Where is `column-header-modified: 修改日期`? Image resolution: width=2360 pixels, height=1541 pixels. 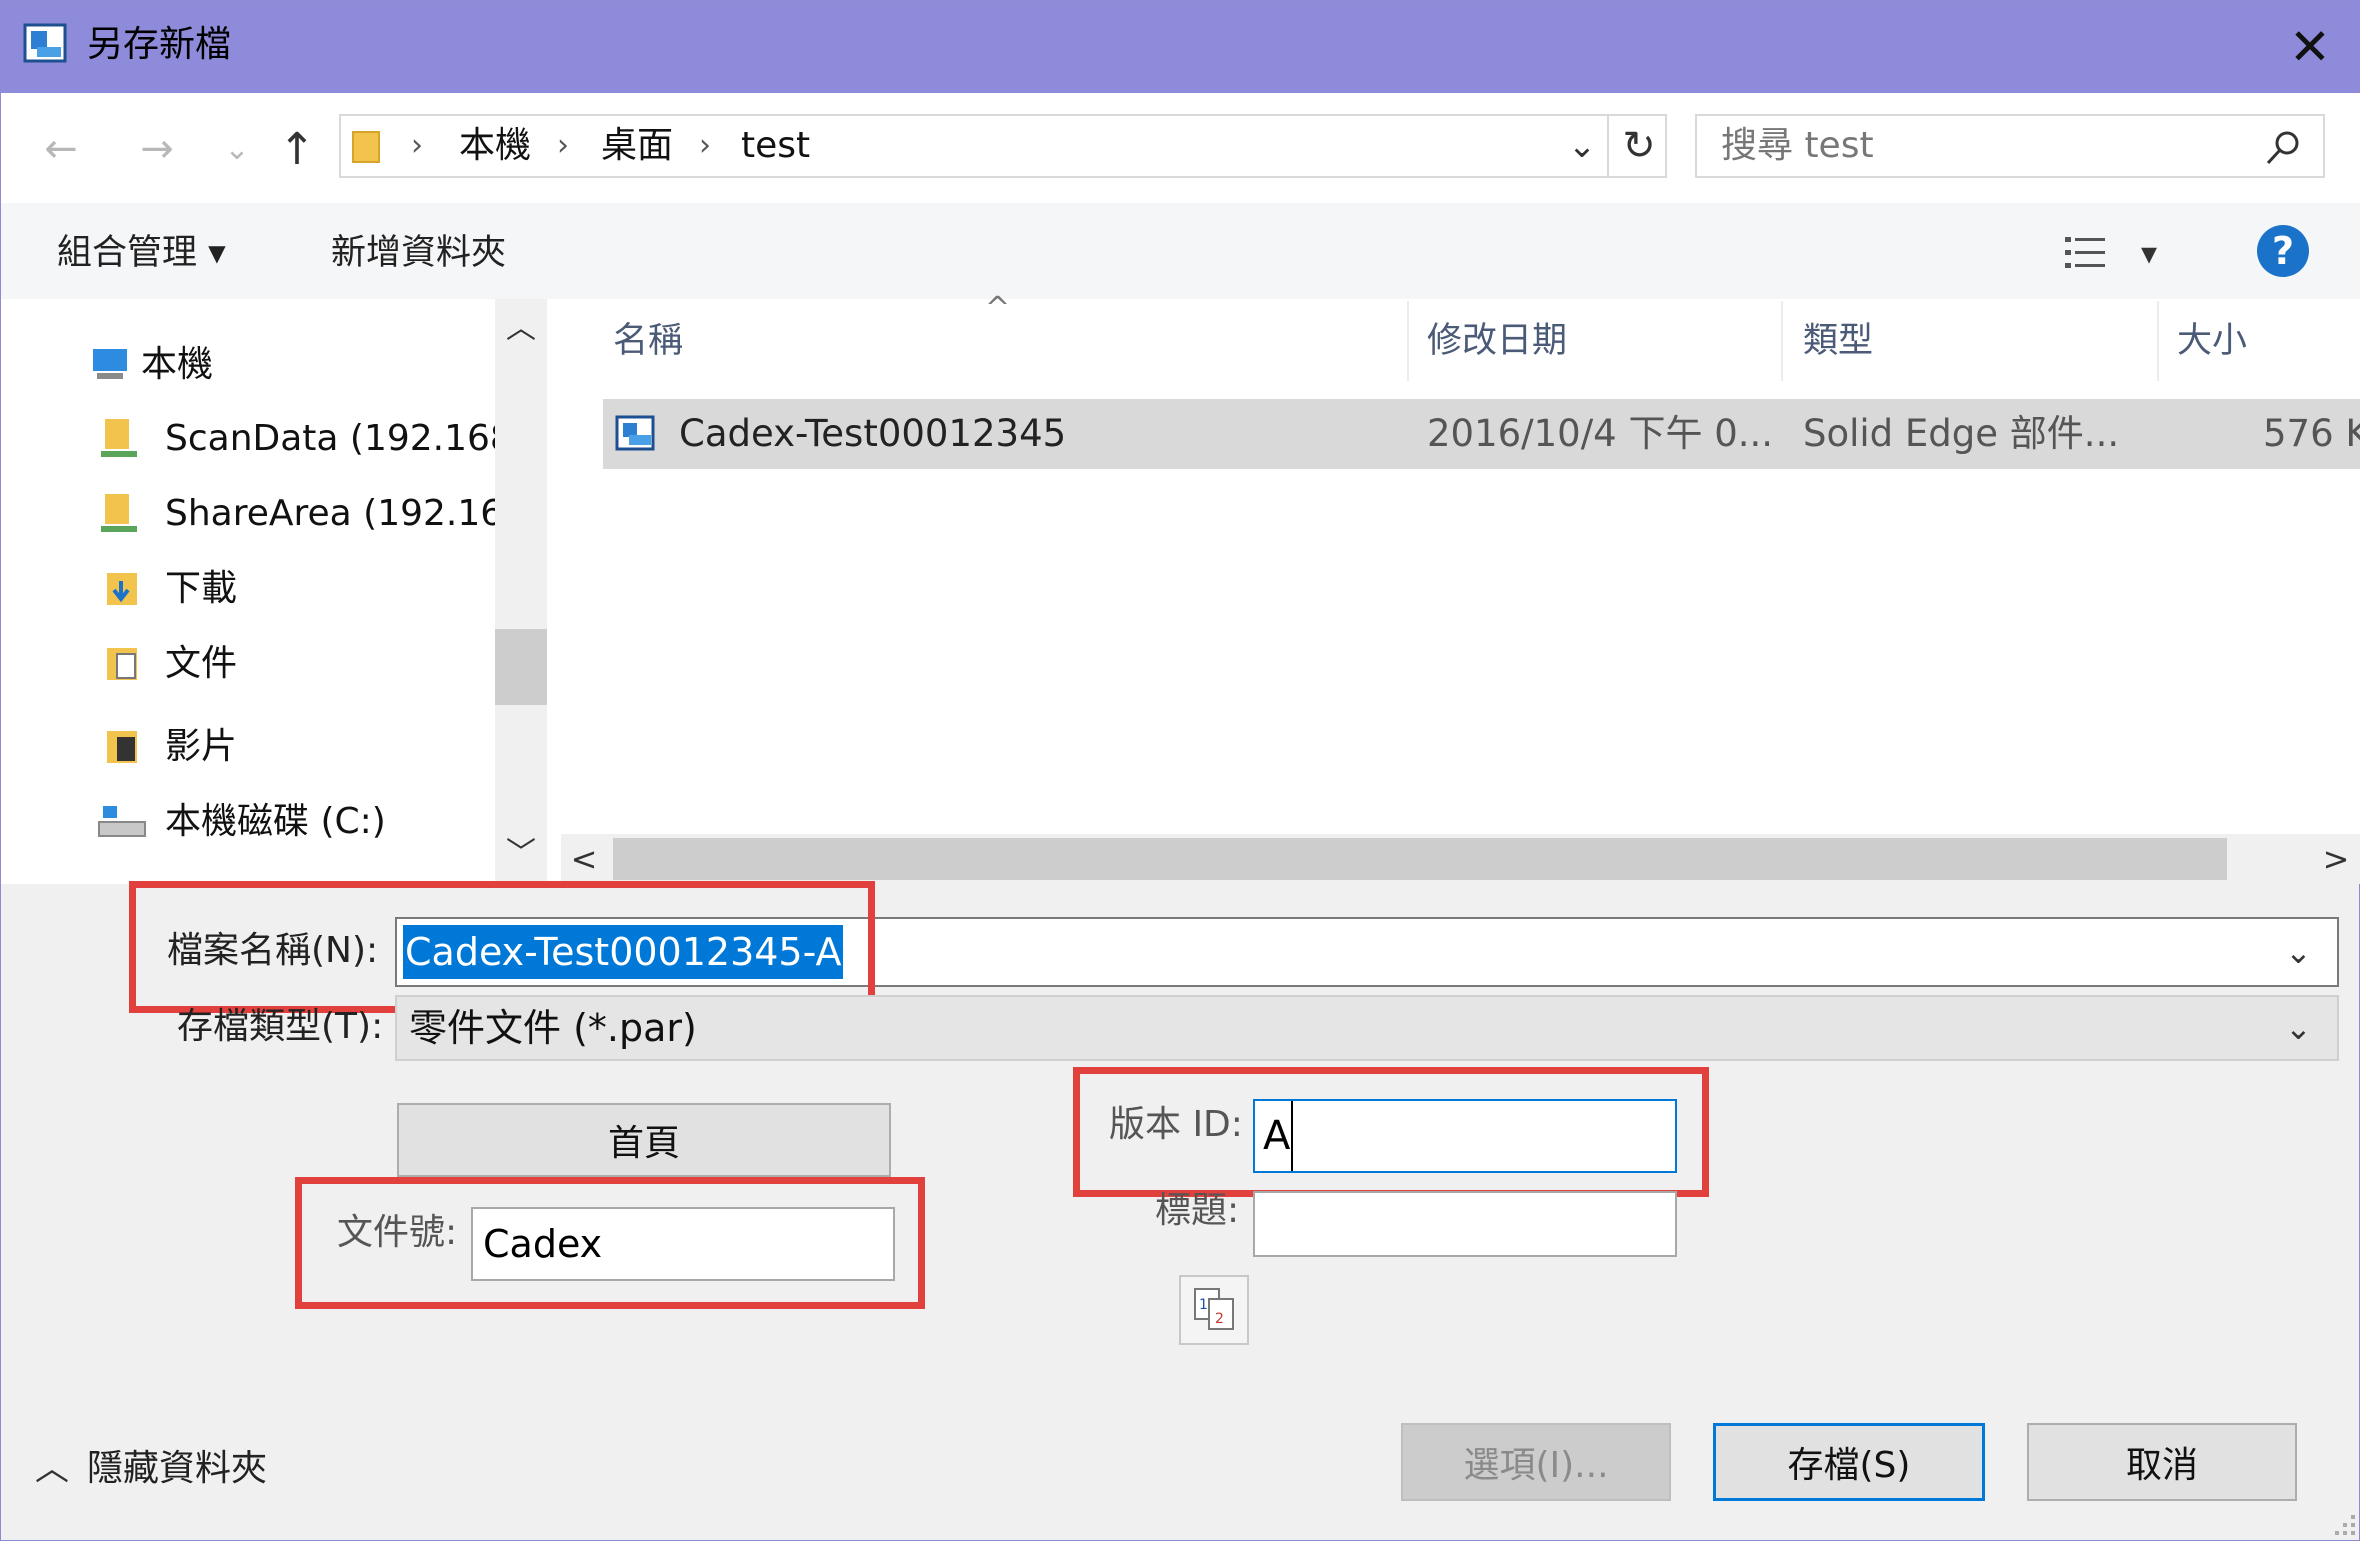
column-header-modified: 修改日期 is located at coordinates (1497, 341).